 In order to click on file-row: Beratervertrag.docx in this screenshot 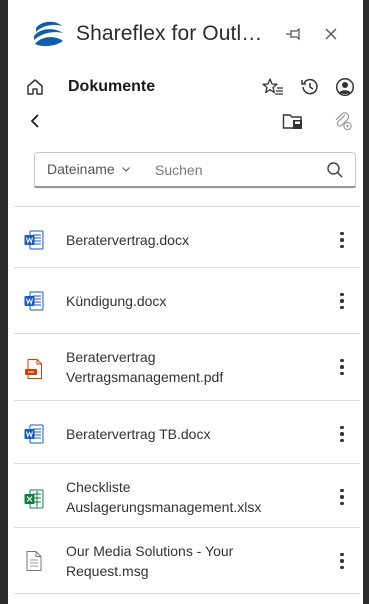, I will do `click(187, 240)`.